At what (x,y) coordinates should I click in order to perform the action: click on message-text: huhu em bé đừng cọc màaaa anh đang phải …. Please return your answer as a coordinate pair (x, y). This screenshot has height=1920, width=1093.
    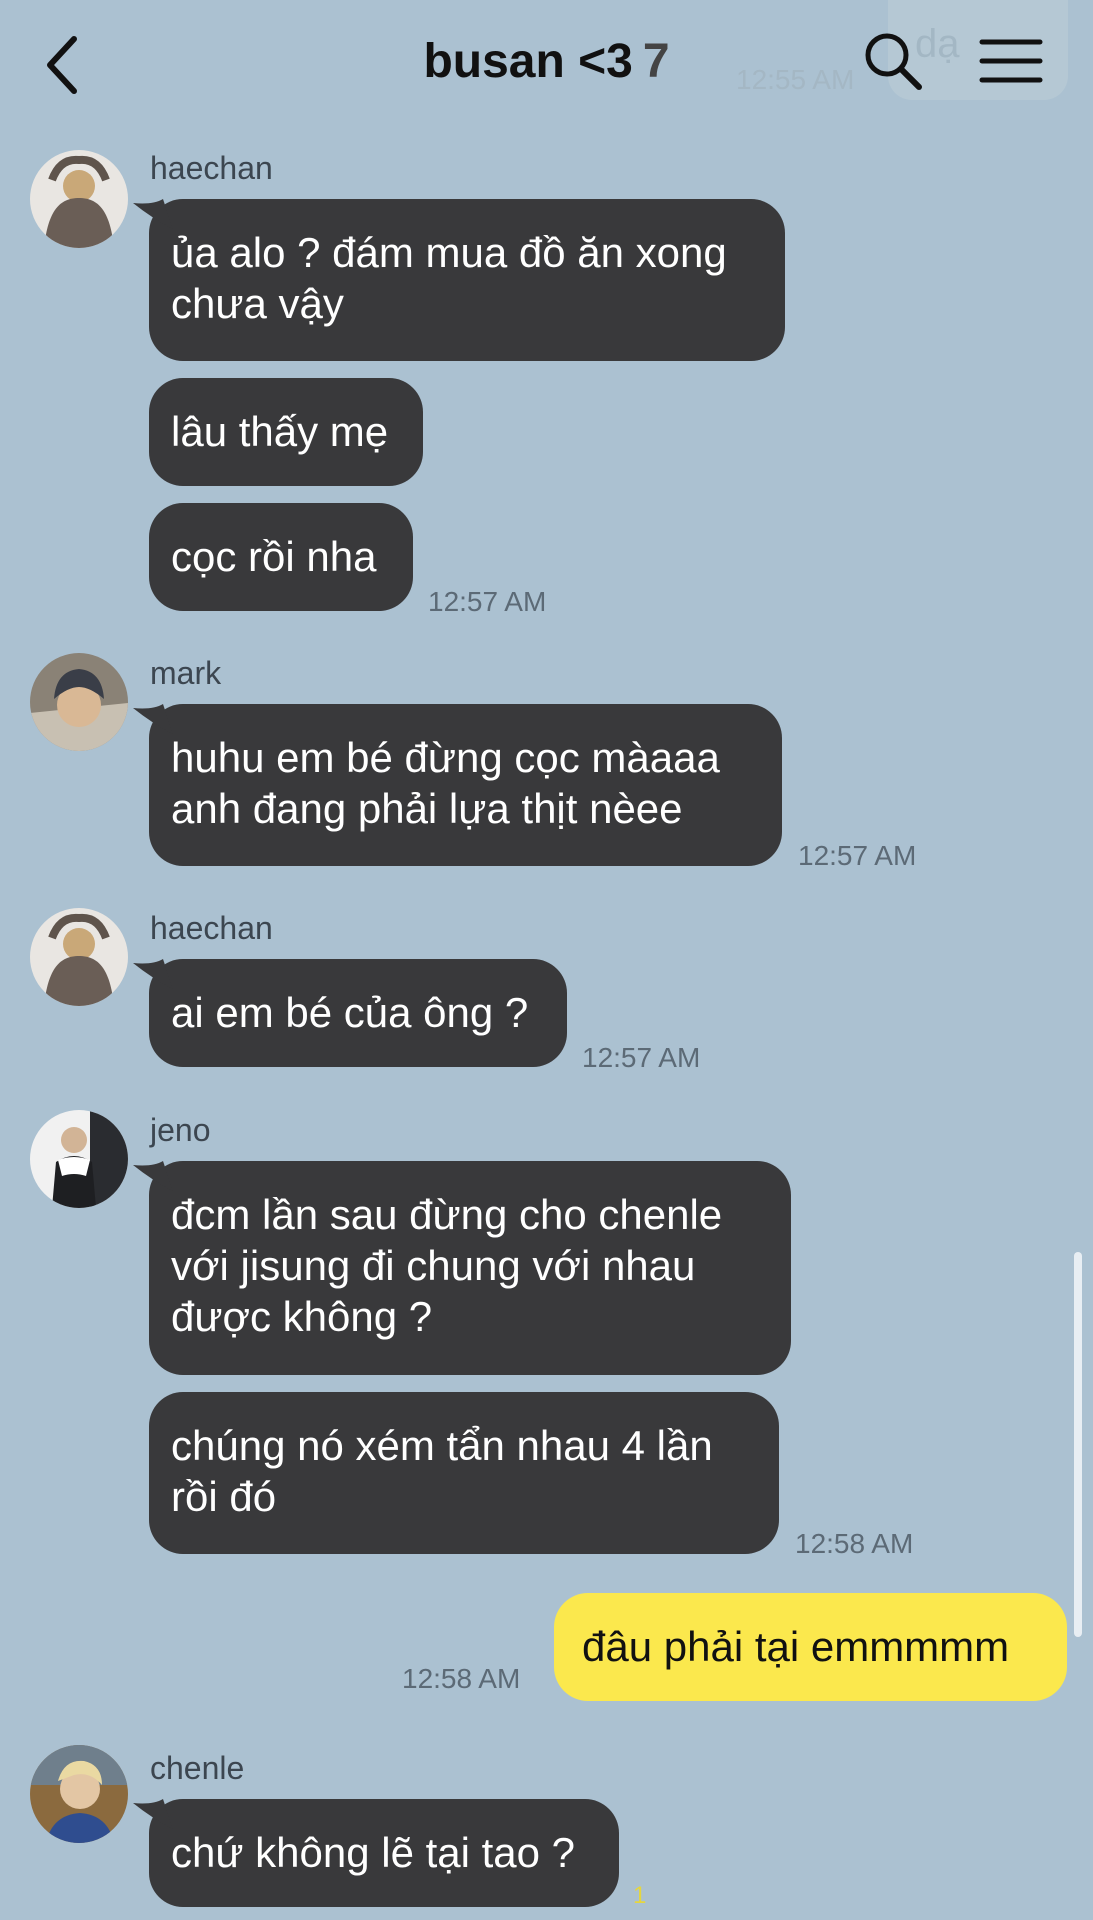
    Looking at the image, I should click on (445, 783).